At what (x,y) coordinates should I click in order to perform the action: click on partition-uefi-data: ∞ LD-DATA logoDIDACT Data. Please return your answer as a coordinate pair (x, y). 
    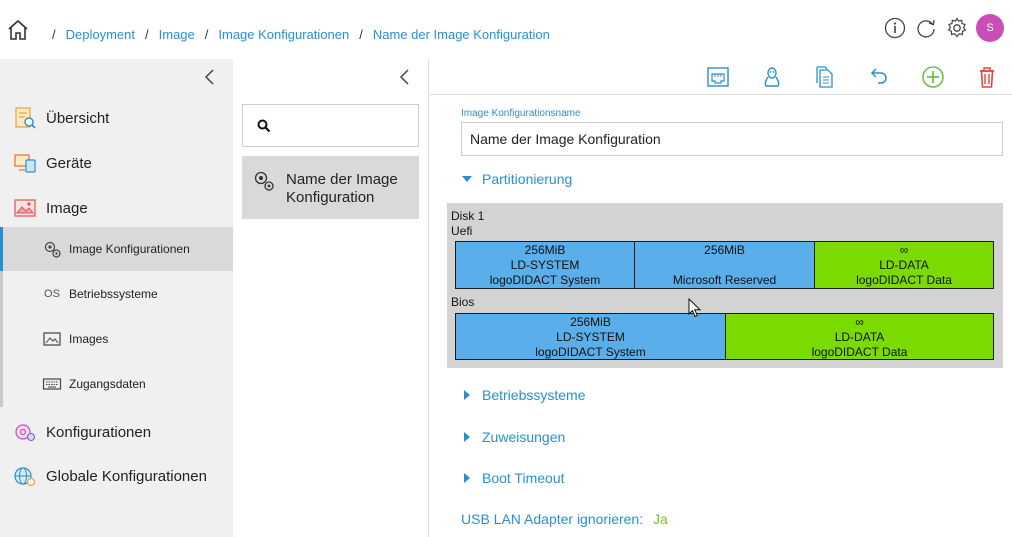
    Looking at the image, I should click on (904, 265).